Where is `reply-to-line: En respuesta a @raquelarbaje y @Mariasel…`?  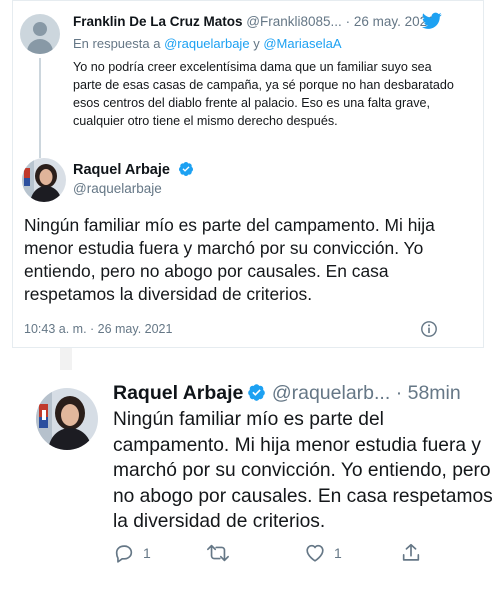 reply-to-line: En respuesta a @raquelarbaje y @Mariasel… is located at coordinates (207, 43).